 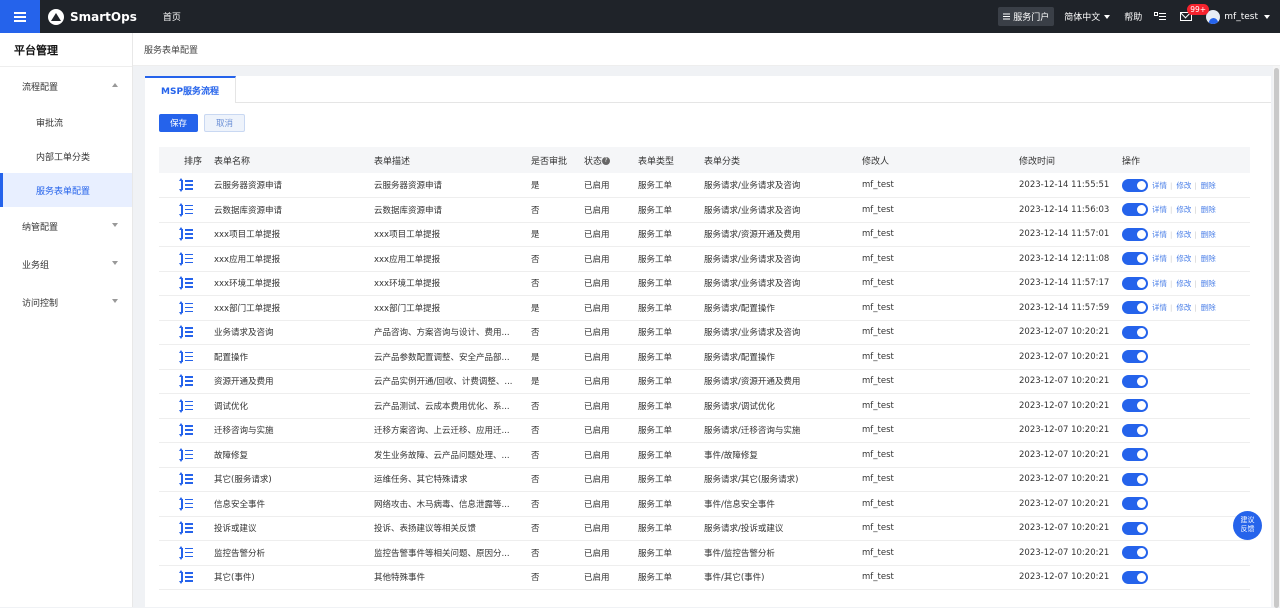 What do you see at coordinates (1247, 525) in the screenshot?
I see `feedback-button: 建议 反馈` at bounding box center [1247, 525].